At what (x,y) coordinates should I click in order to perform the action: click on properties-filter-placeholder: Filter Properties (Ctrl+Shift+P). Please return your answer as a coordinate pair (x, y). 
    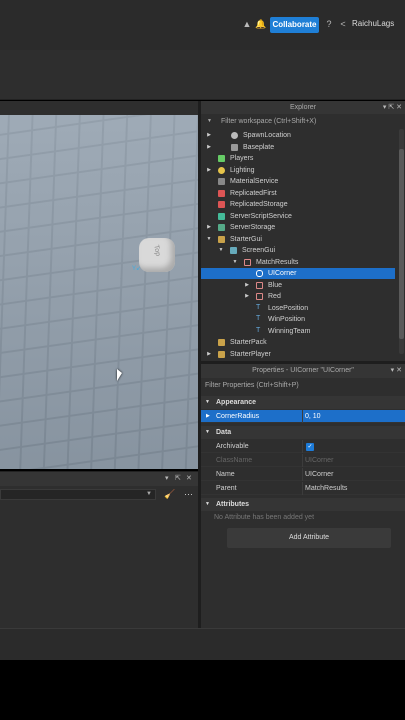
    Looking at the image, I should click on (252, 385).